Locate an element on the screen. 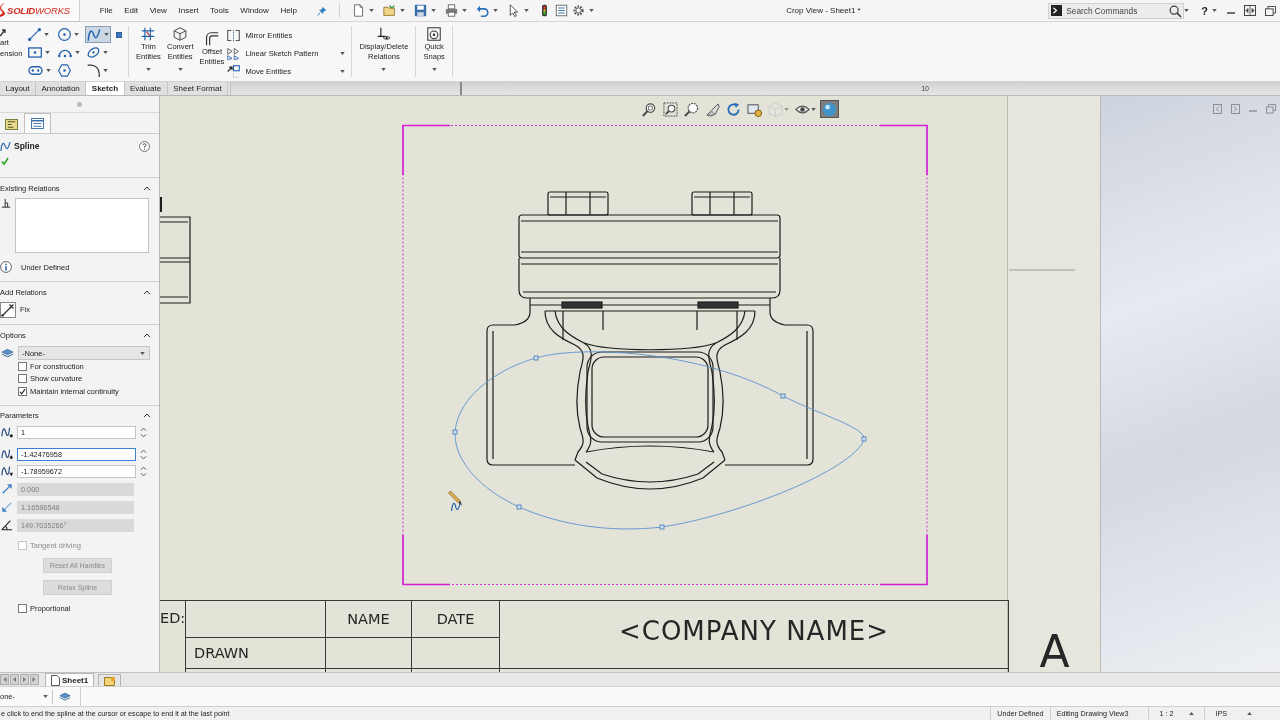 This screenshot has width=1280, height=720. command-tab: Sheet Format is located at coordinates (198, 88).